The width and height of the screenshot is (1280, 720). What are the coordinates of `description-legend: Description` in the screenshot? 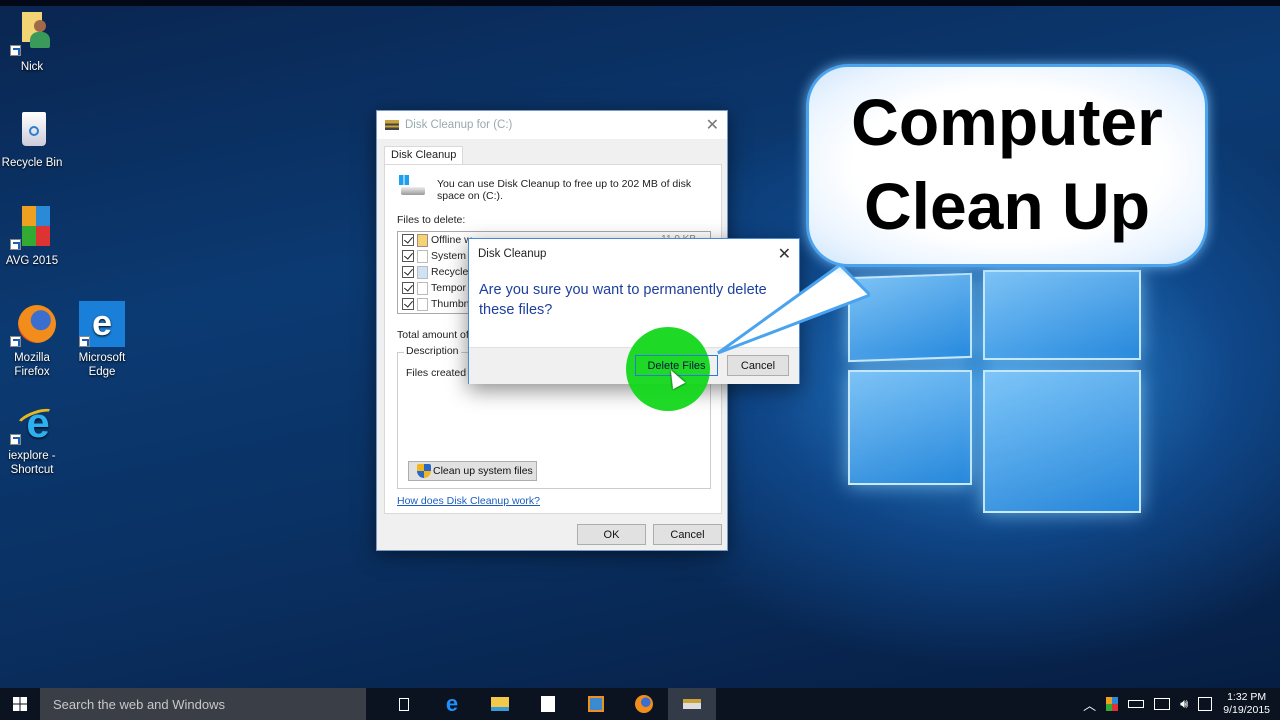 It's located at (432, 351).